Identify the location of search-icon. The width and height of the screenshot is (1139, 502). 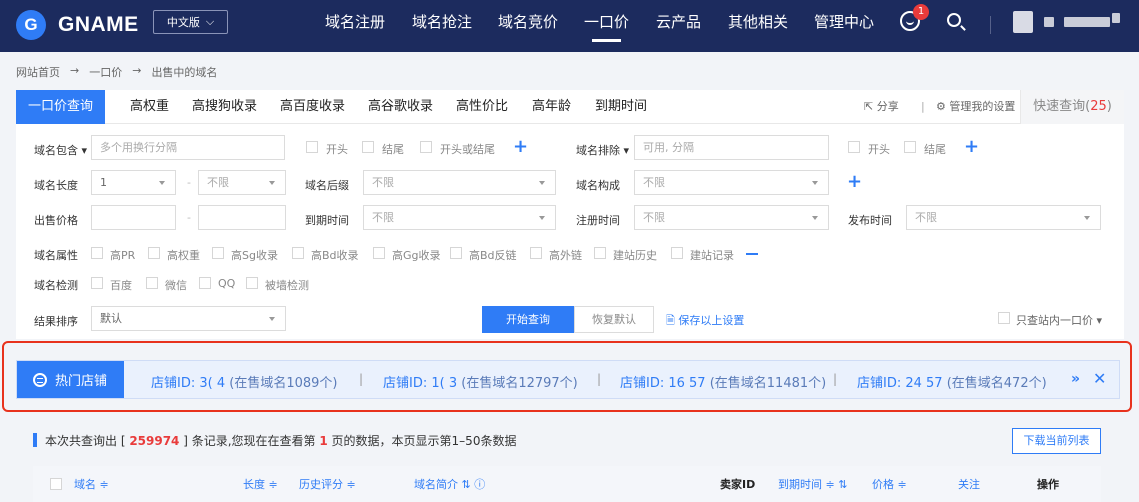
(954, 20).